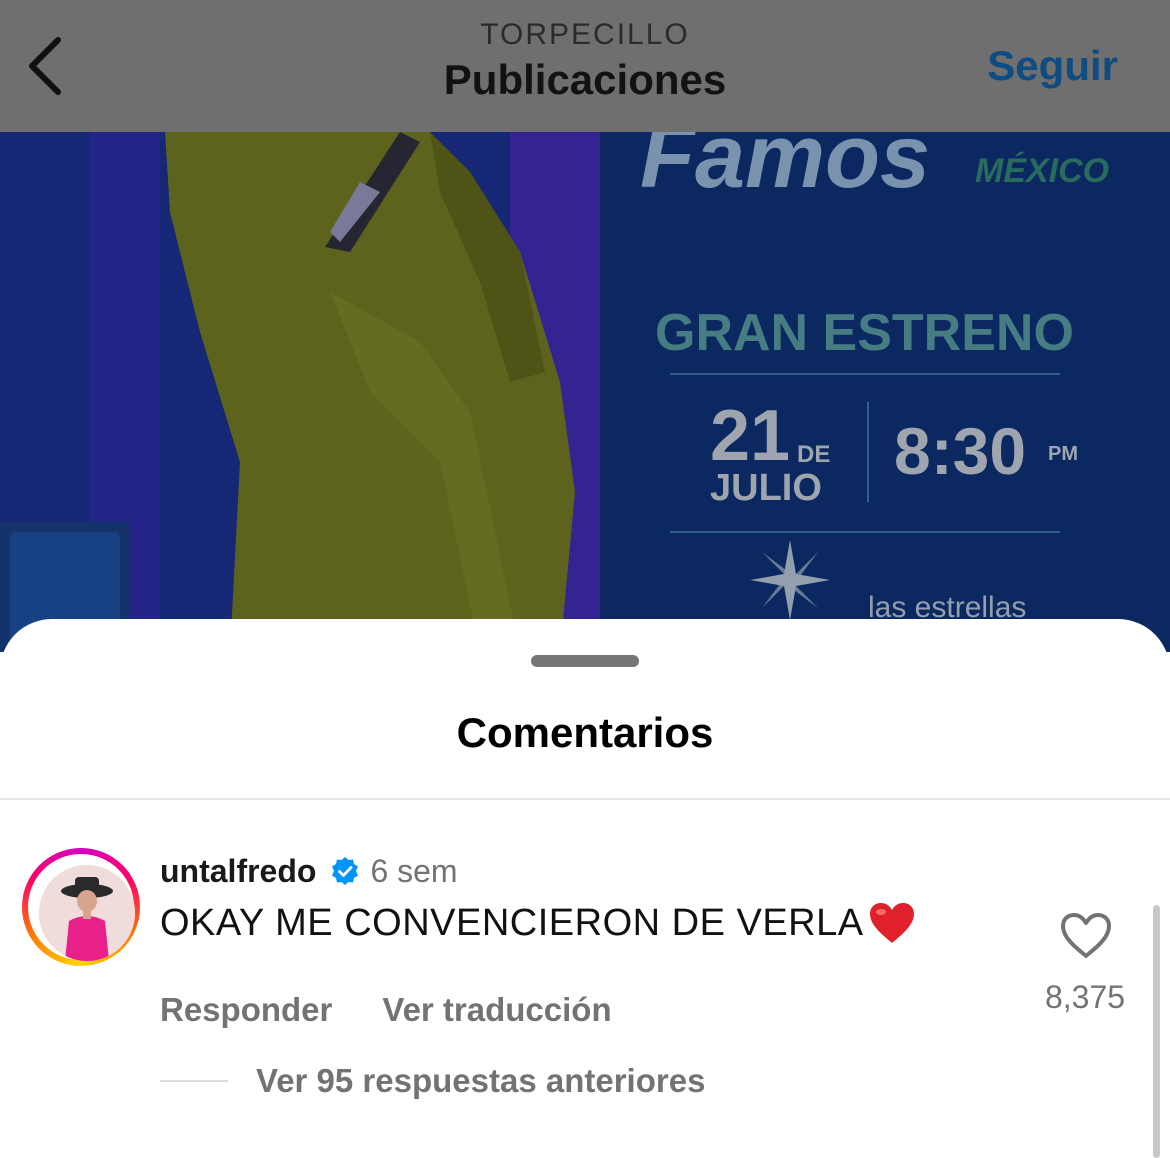  I want to click on avatar-image, so click(87, 913).